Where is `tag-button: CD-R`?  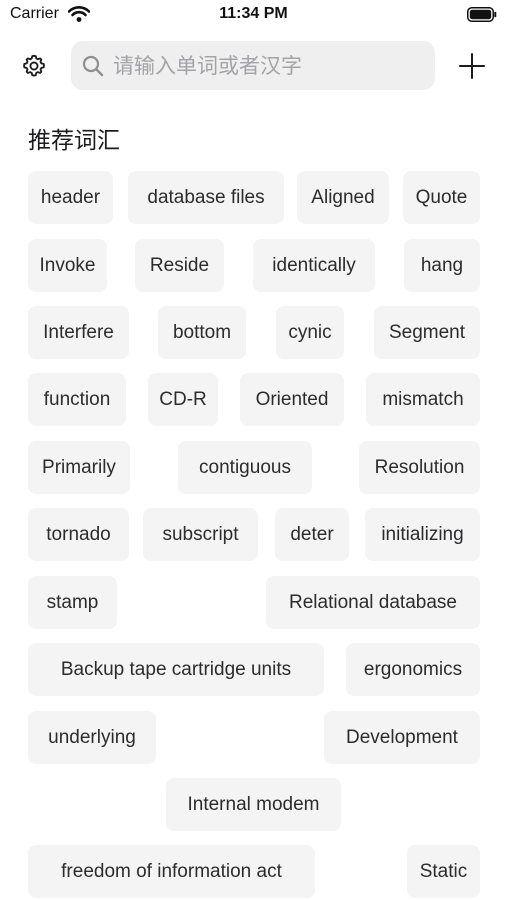 tag-button: CD-R is located at coordinates (183, 399).